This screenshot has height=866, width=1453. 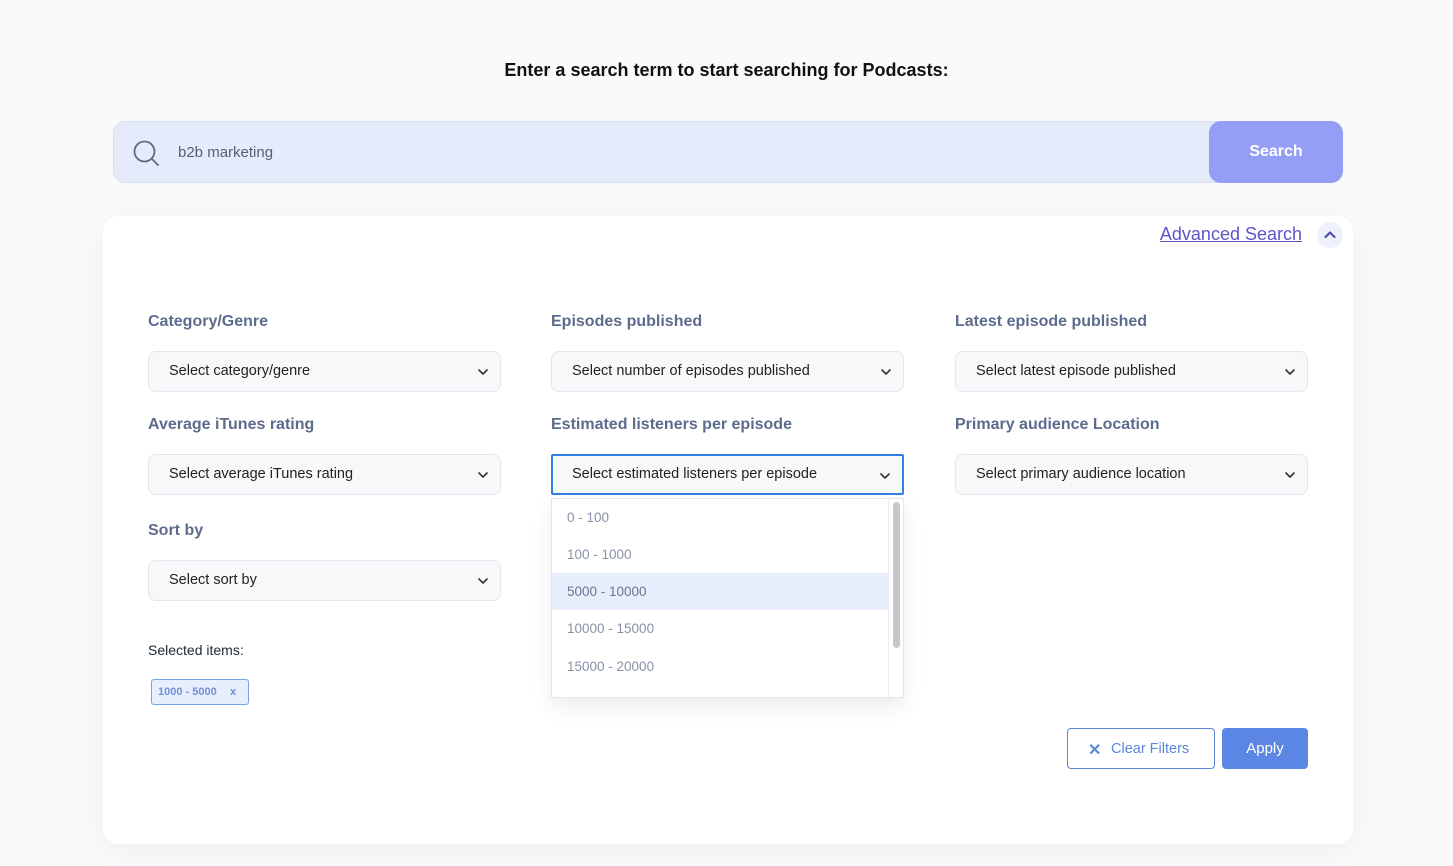 What do you see at coordinates (1076, 371) in the screenshot?
I see `latest-episode-select-text: Select latest episode published` at bounding box center [1076, 371].